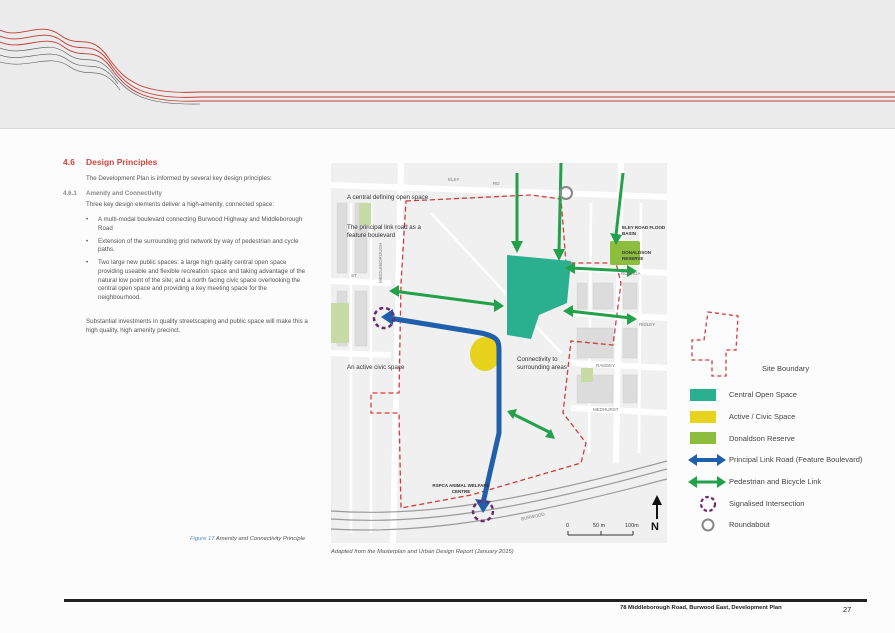 The height and width of the screenshot is (633, 895). I want to click on street-eley: ELEY, so click(454, 179).